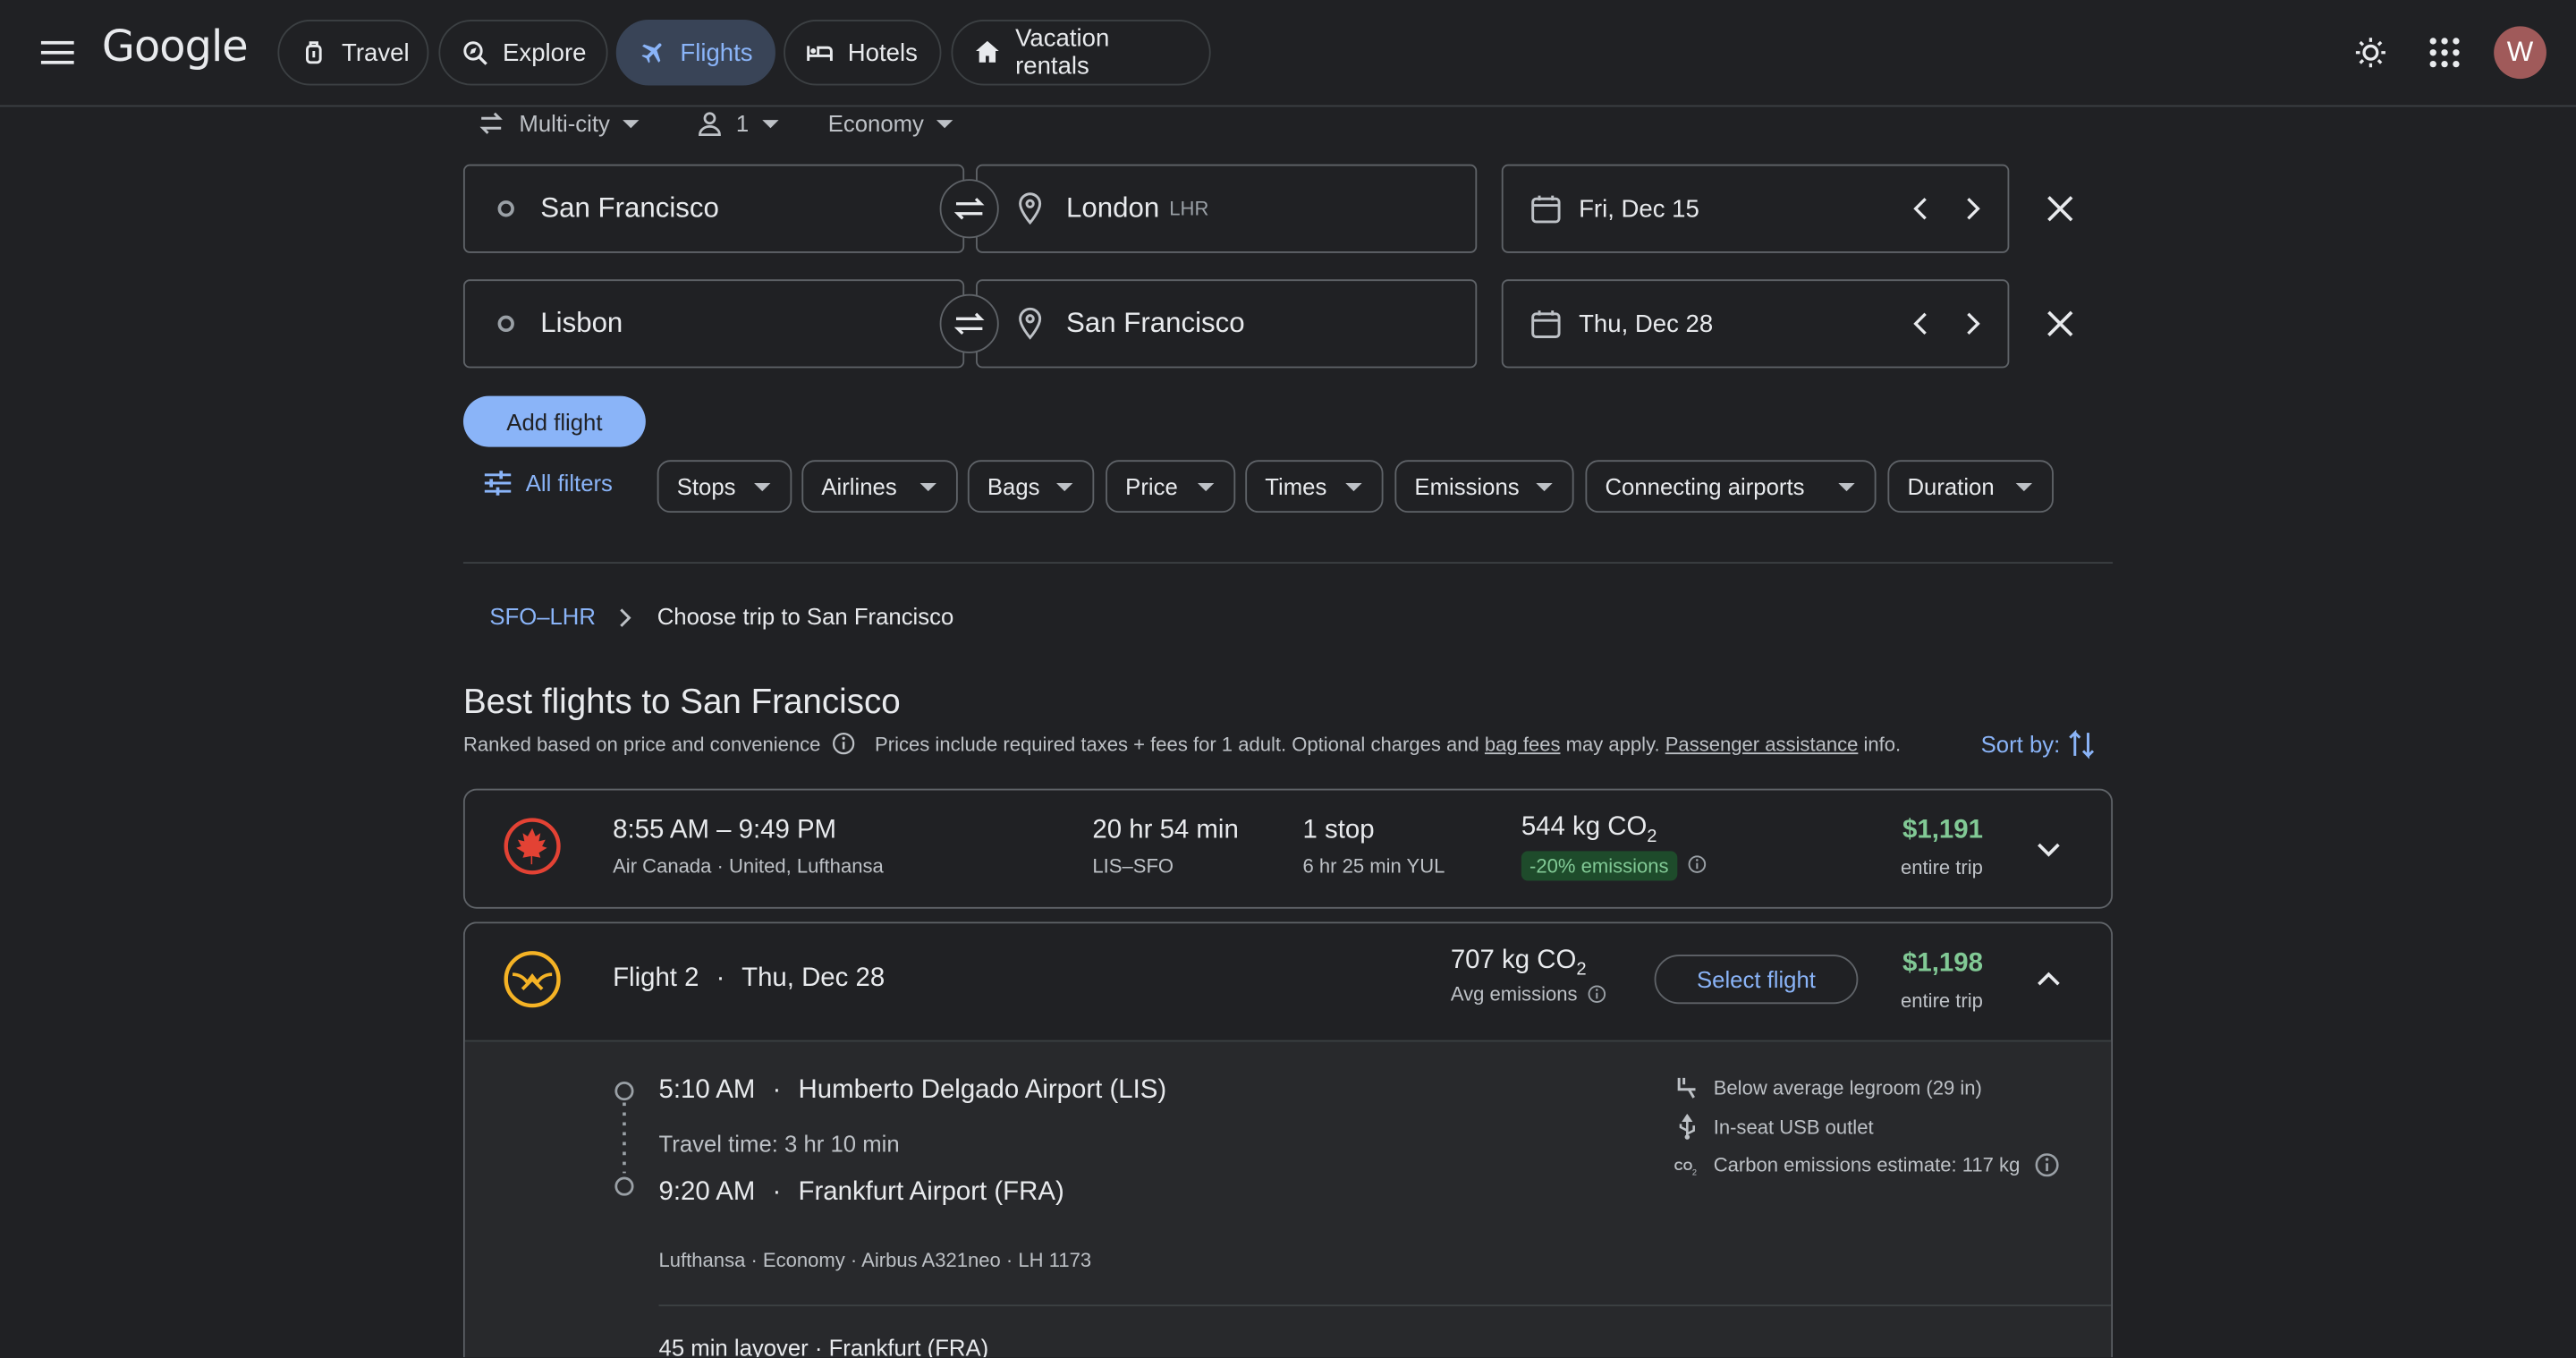  What do you see at coordinates (313, 52) in the screenshot?
I see `luggage-icon` at bounding box center [313, 52].